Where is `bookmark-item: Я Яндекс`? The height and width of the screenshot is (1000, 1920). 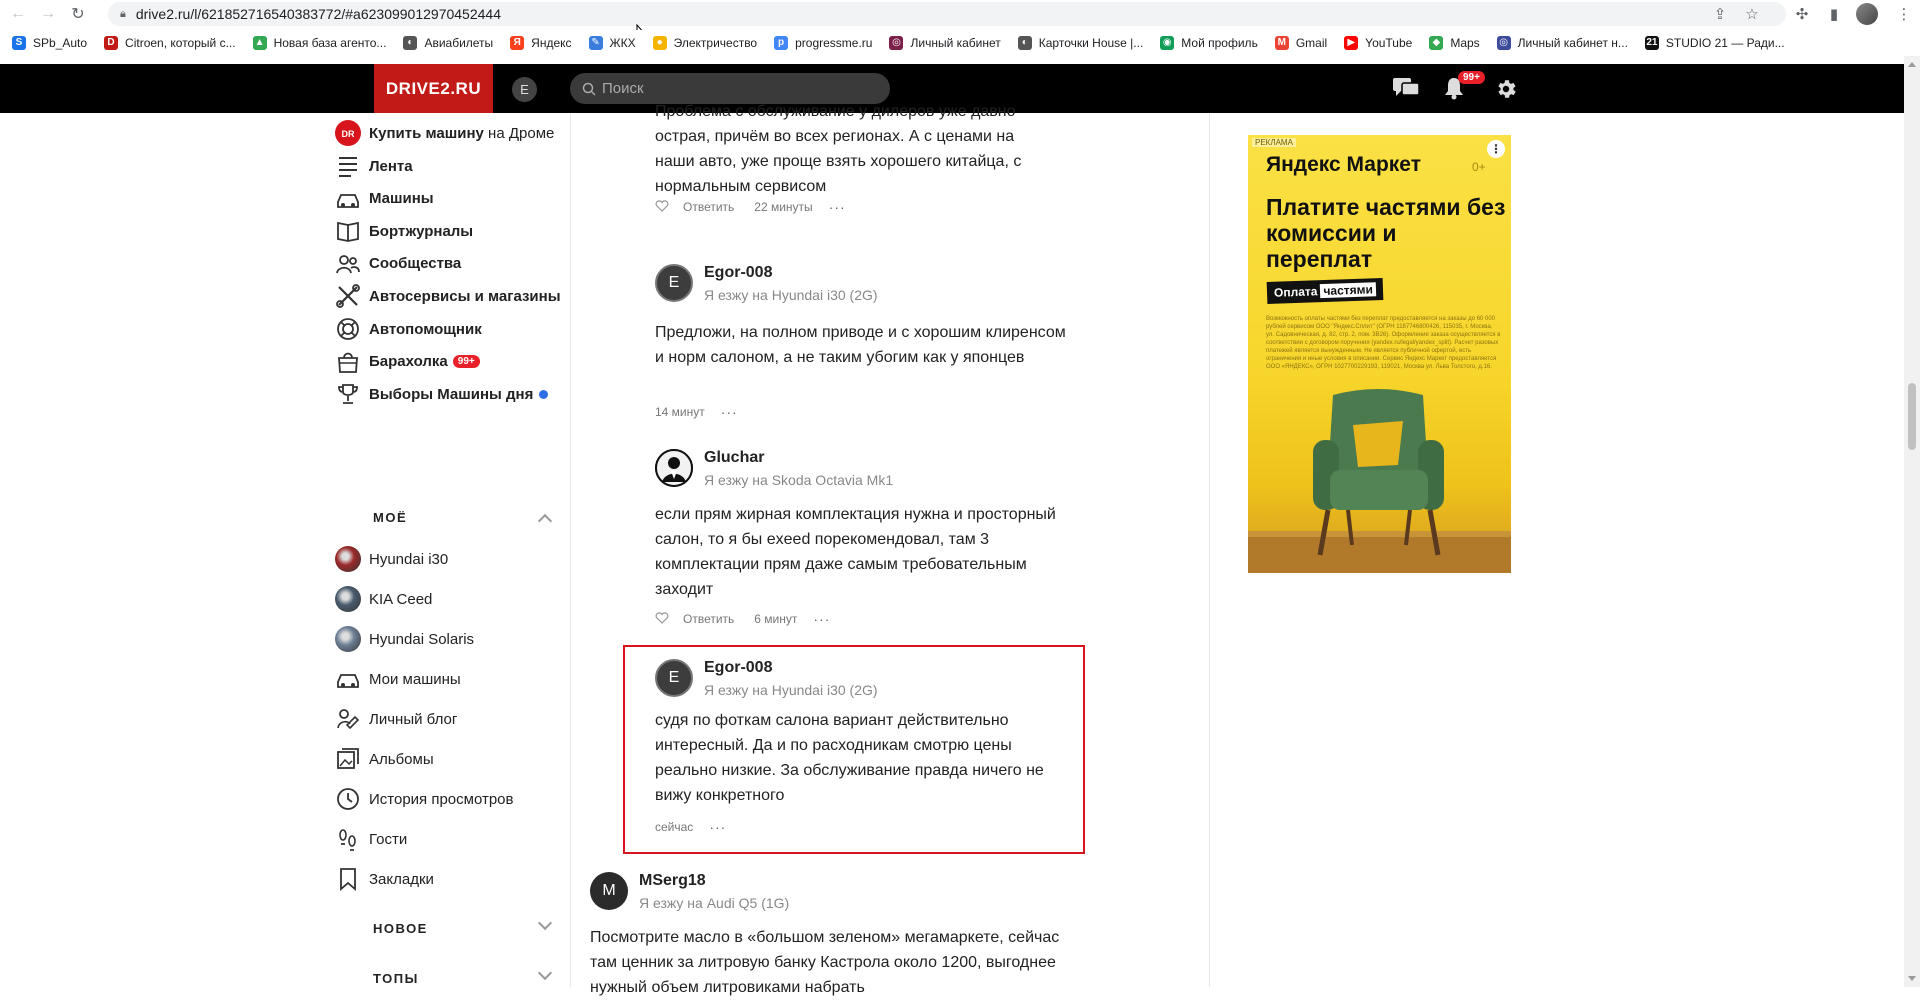
bookmark-item: Я Яндекс is located at coordinates (541, 43).